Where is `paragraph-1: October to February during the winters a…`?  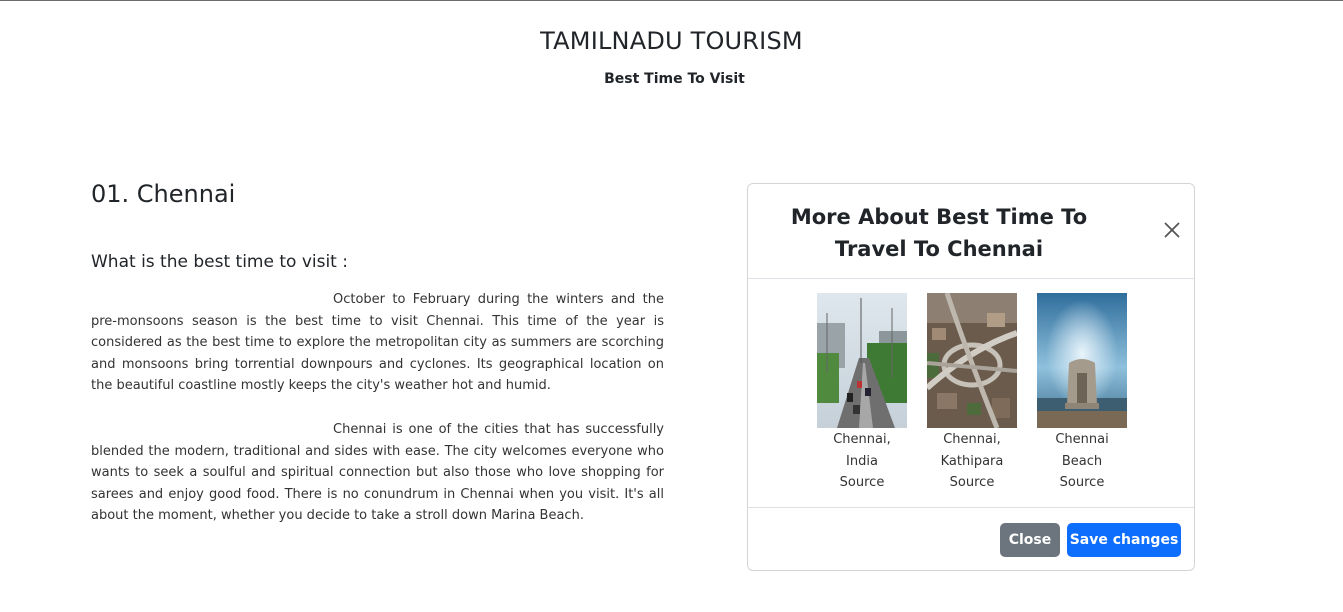
paragraph-1: October to February during the winters a… is located at coordinates (377, 343).